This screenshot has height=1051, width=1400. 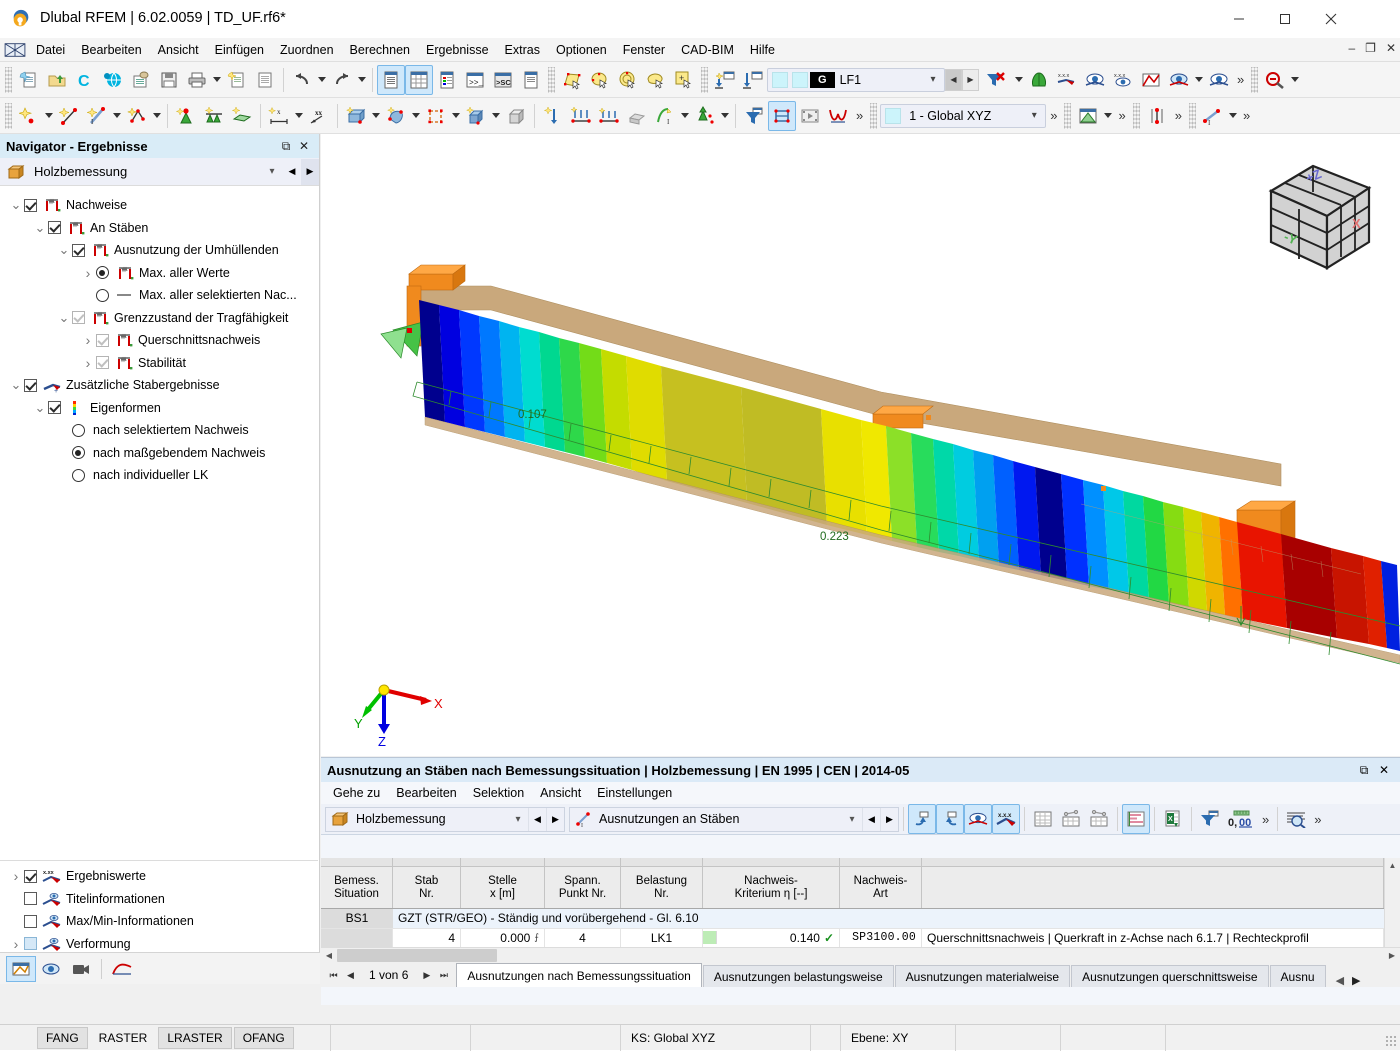 What do you see at coordinates (1151, 80) in the screenshot?
I see `surface-results-button` at bounding box center [1151, 80].